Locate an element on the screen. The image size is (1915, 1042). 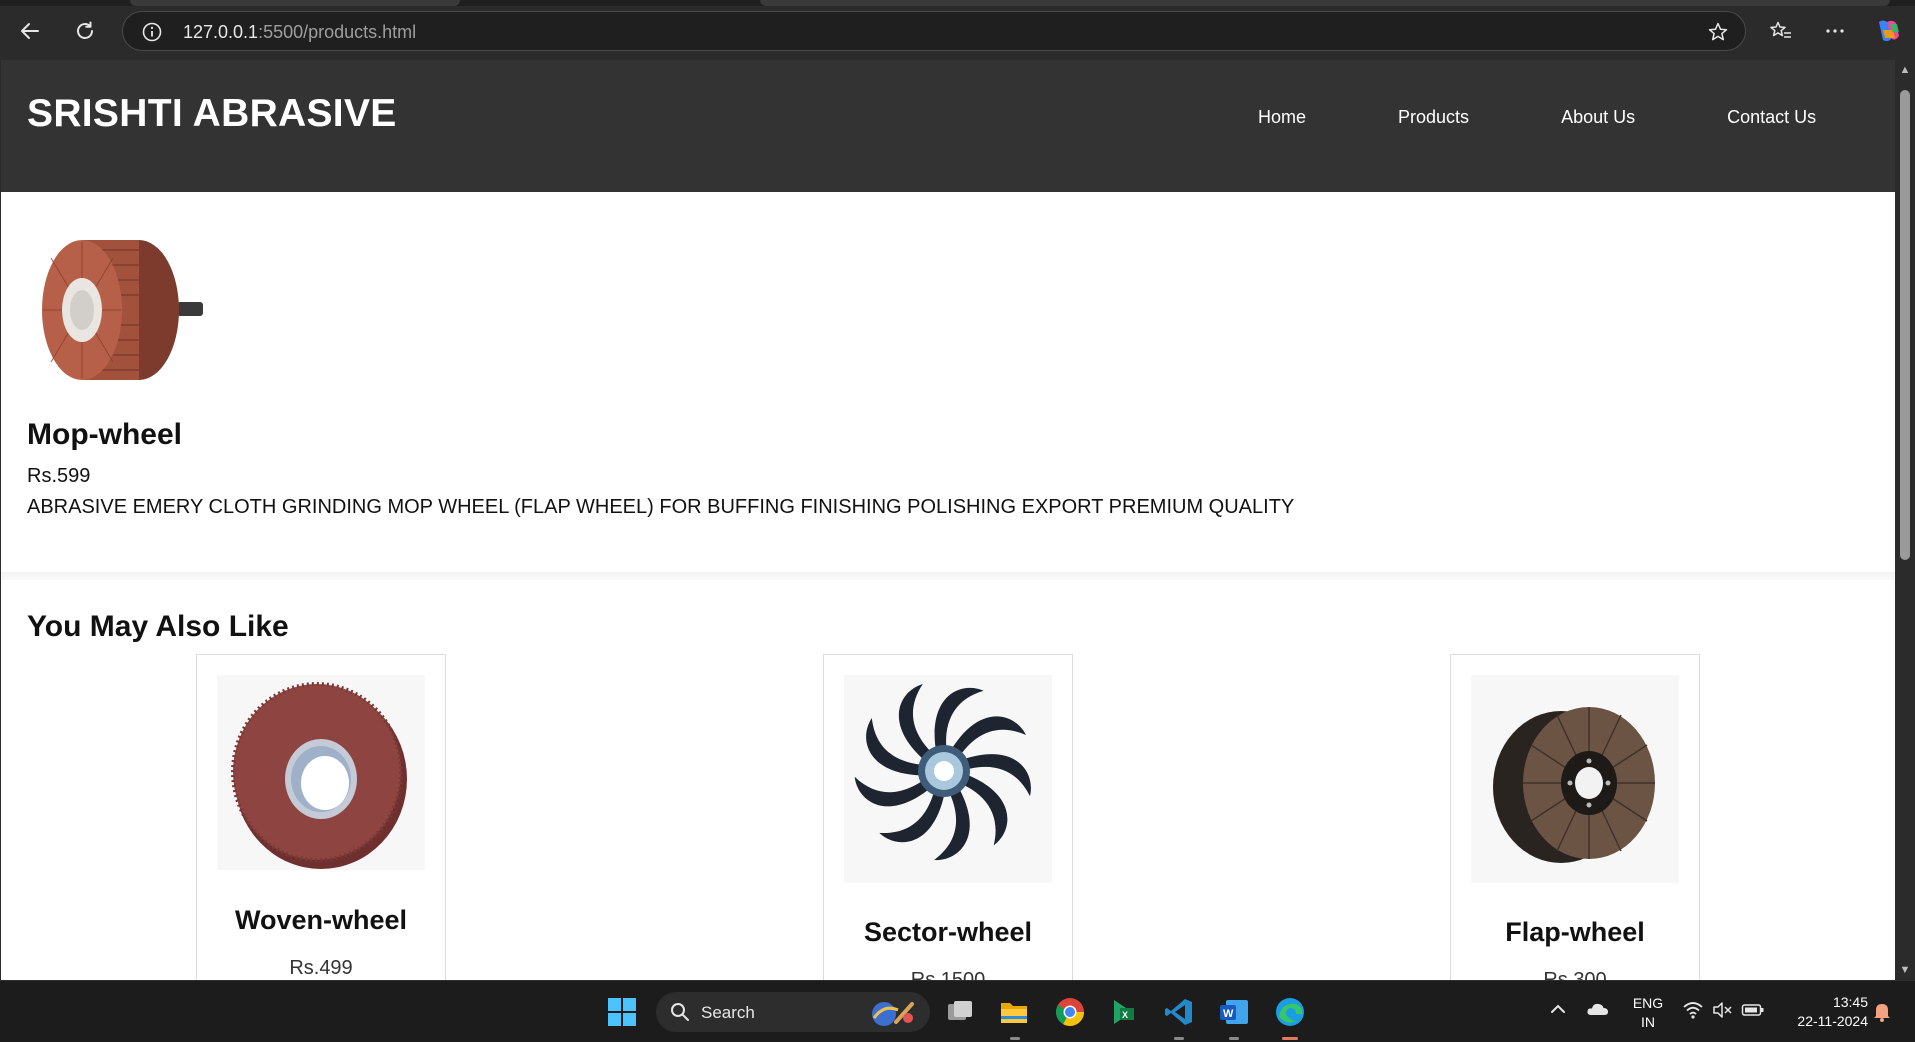
related-card-title: Sector-wheel is located at coordinates (948, 932).